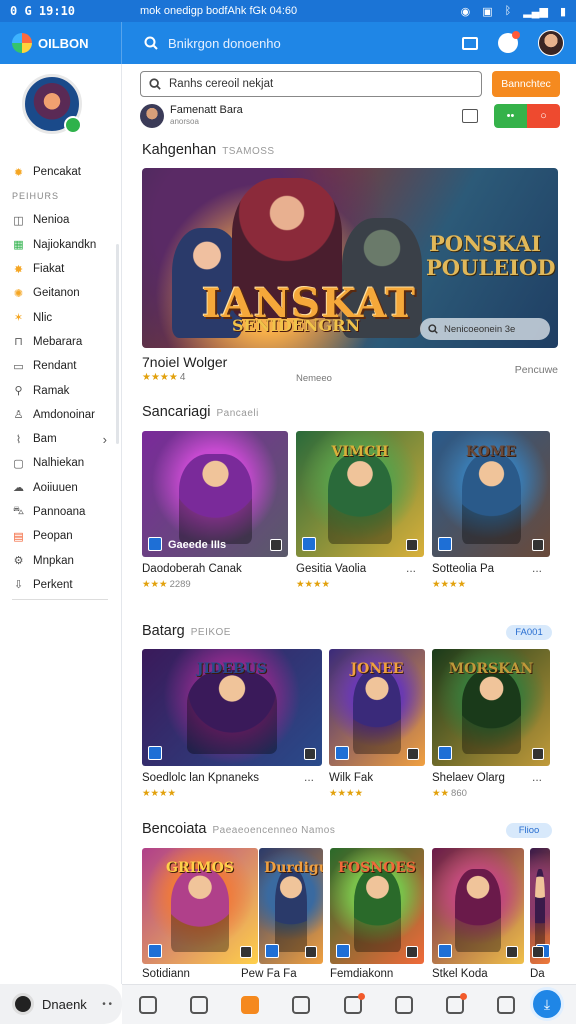 This screenshot has width=576, height=1024. What do you see at coordinates (354, 1003) in the screenshot?
I see `bell-icon` at bounding box center [354, 1003].